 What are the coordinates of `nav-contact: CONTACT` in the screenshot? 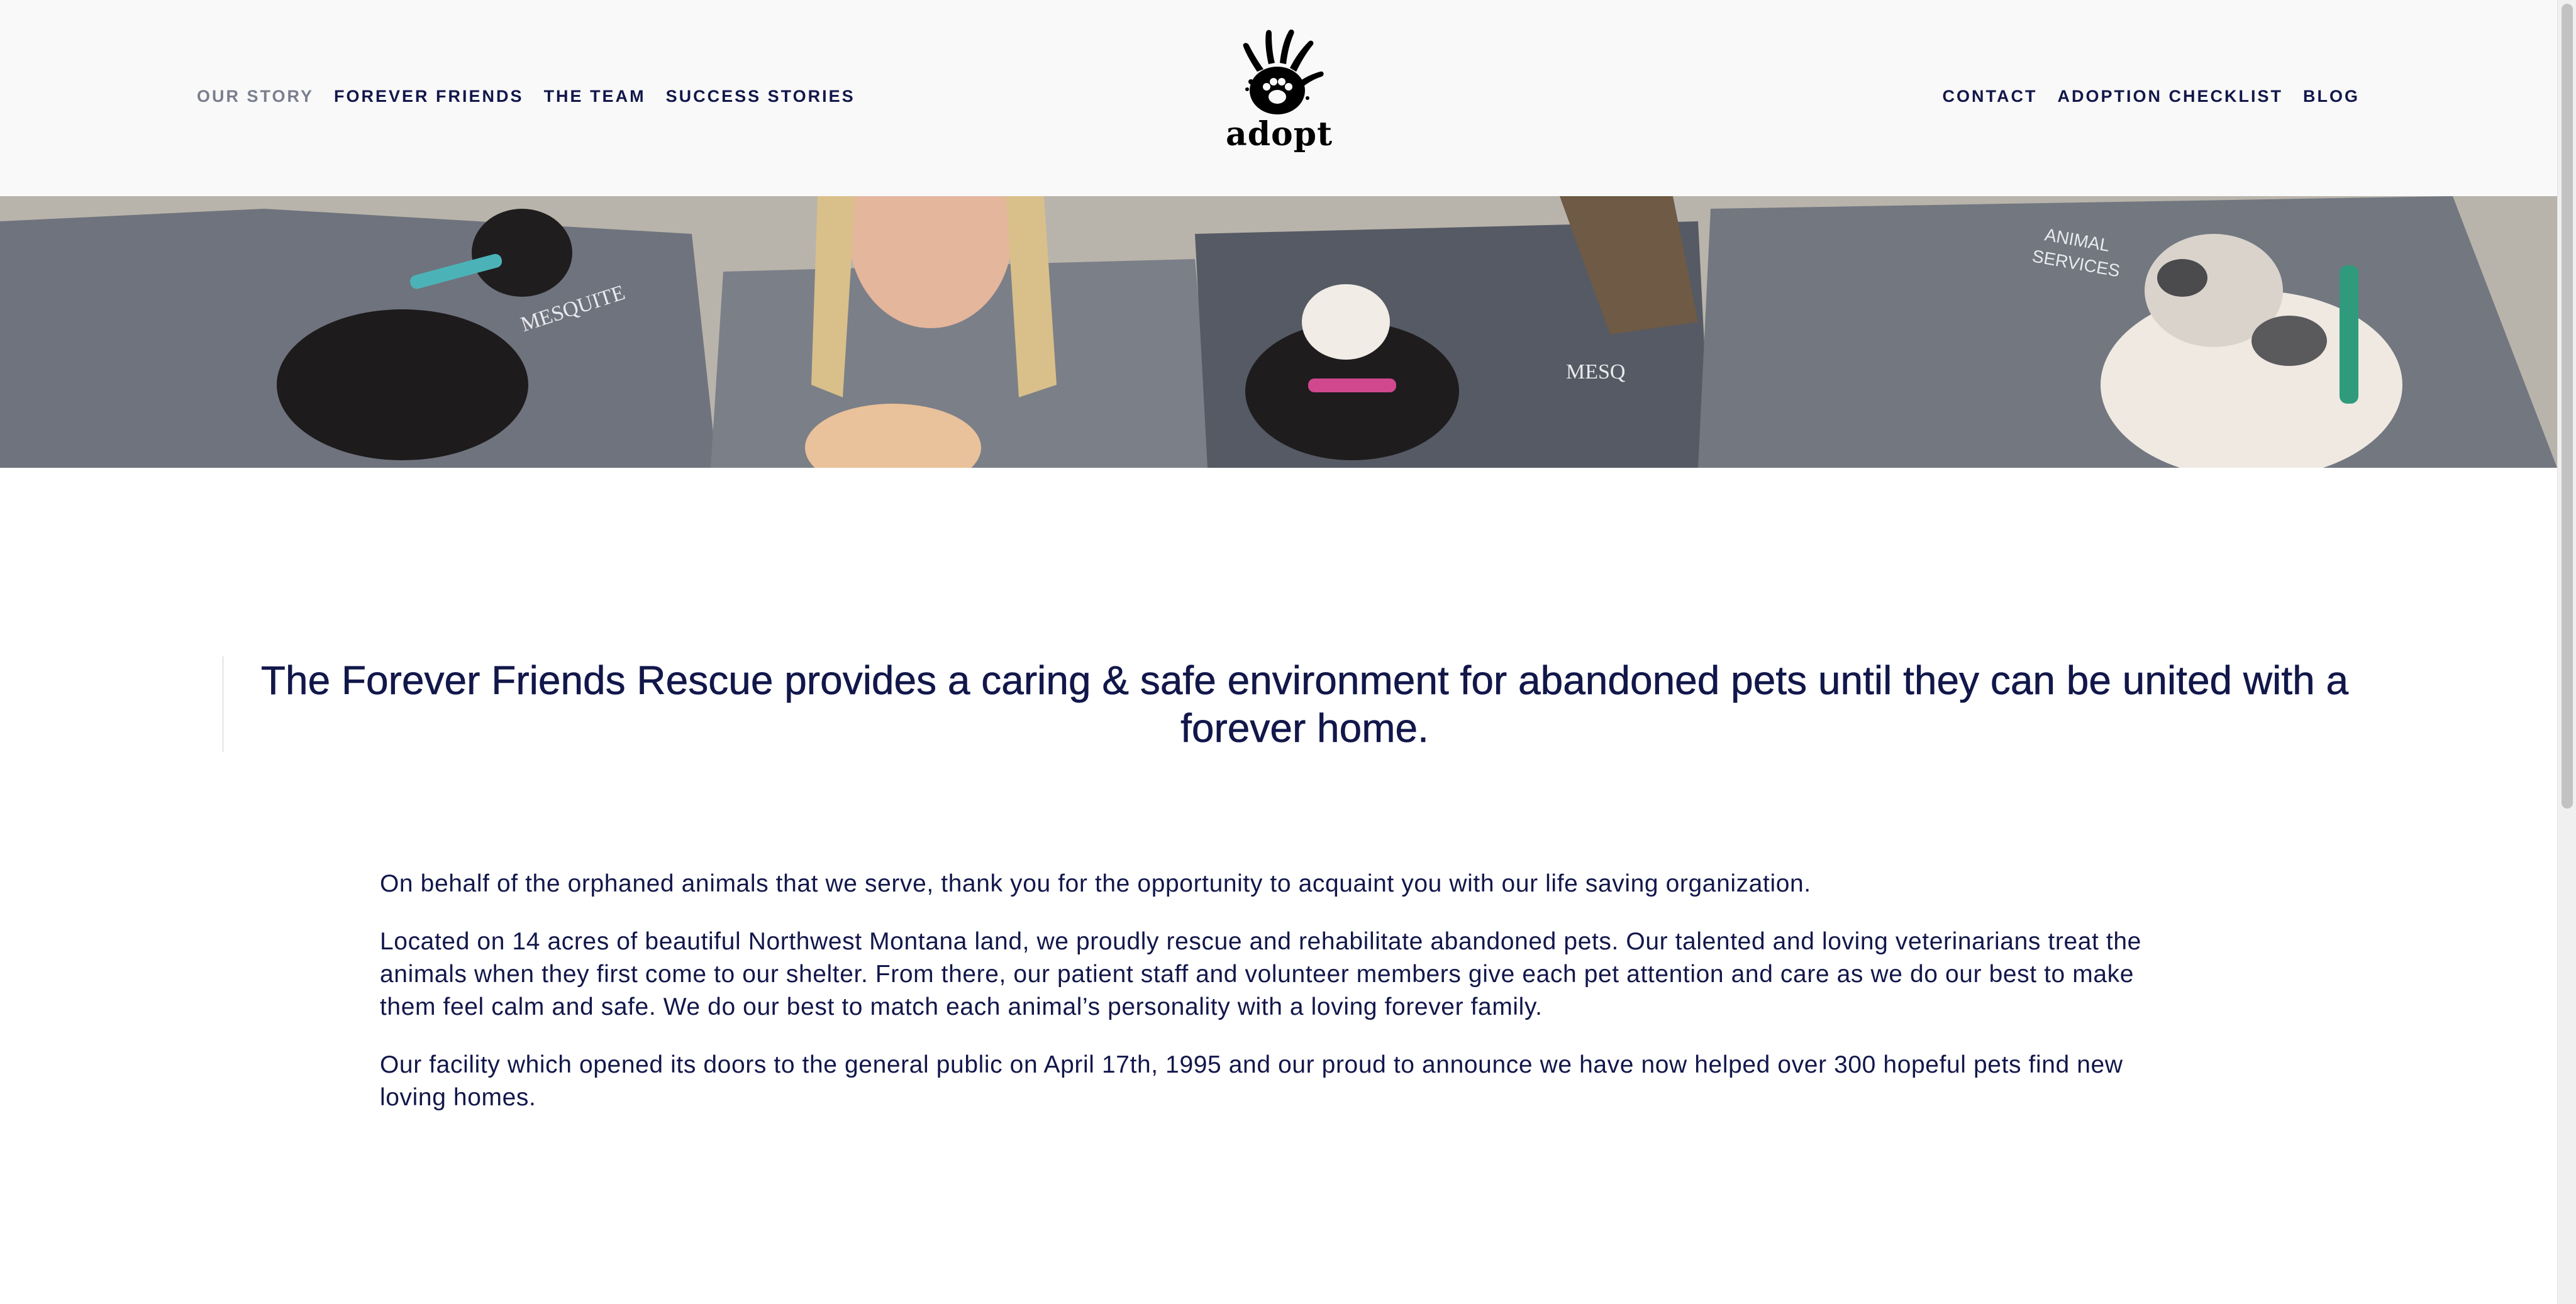 It's located at (1990, 97).